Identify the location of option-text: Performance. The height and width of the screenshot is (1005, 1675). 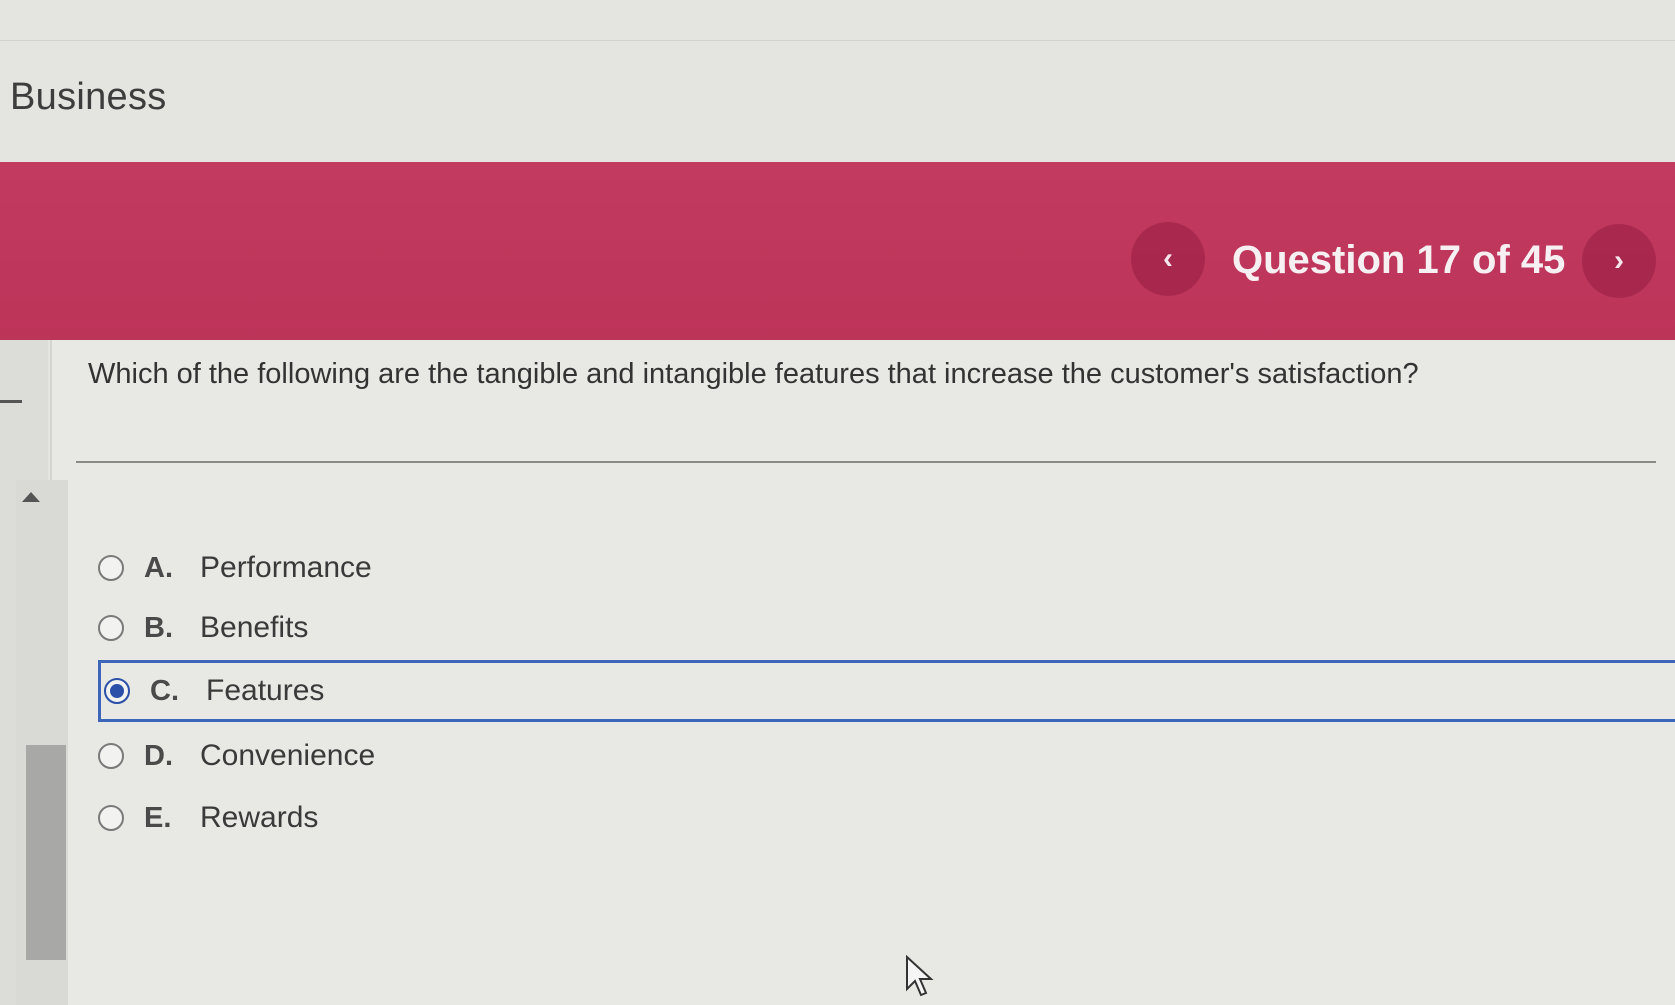
(286, 567).